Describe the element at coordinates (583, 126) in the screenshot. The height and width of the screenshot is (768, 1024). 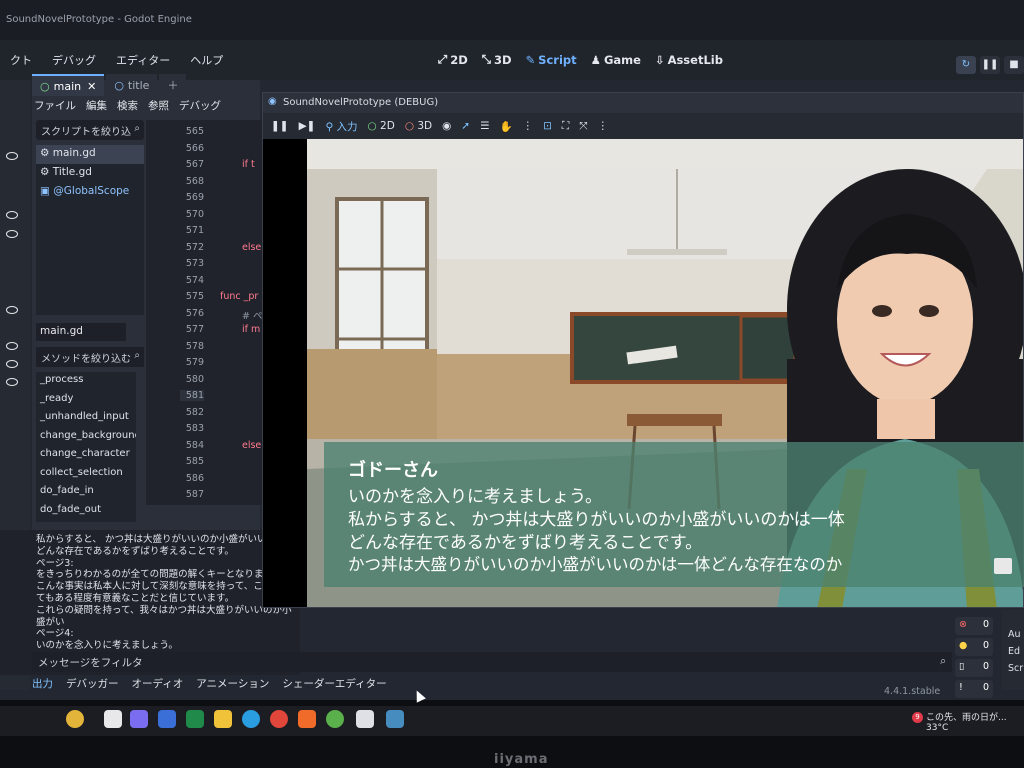
I see `fit-icon: ⤧` at that location.